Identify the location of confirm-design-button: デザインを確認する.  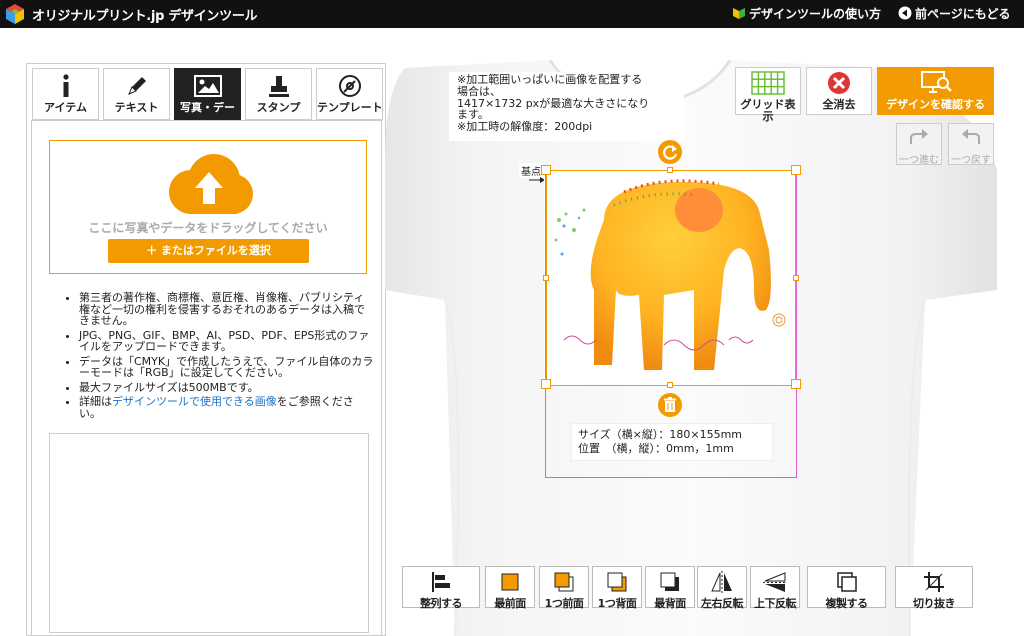
(935, 91).